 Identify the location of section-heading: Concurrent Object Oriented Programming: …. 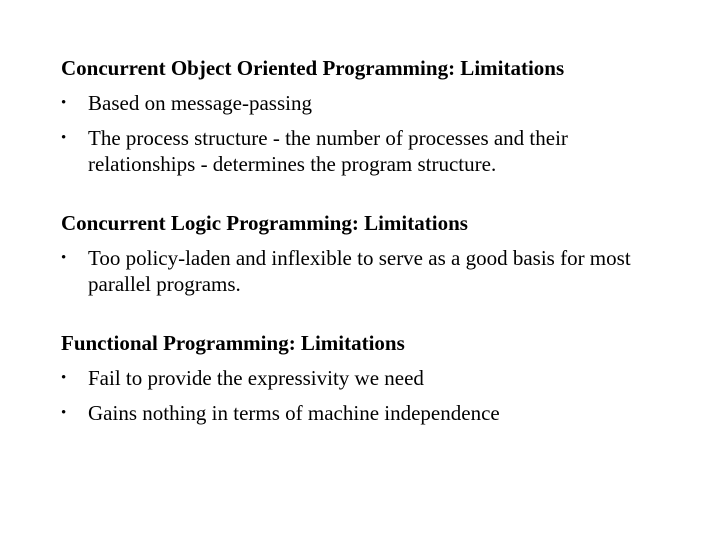
(313, 68).